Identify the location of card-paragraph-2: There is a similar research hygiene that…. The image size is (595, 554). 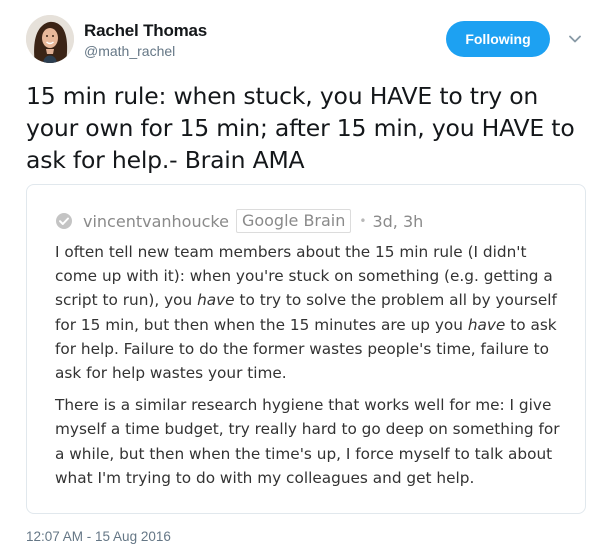
(307, 441).